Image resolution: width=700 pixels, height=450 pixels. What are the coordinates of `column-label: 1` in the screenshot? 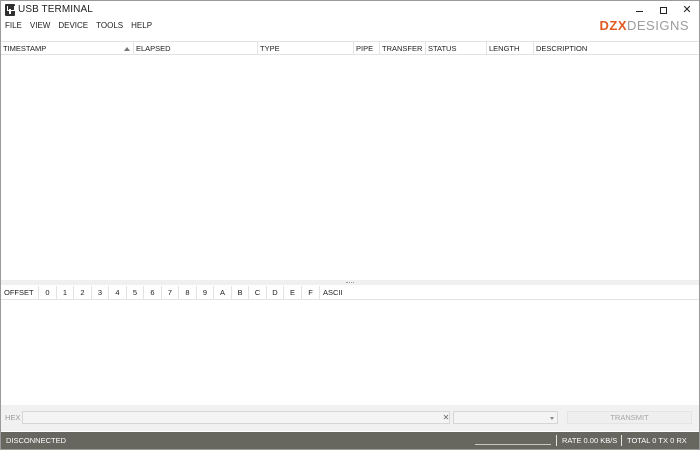 It's located at (65, 292).